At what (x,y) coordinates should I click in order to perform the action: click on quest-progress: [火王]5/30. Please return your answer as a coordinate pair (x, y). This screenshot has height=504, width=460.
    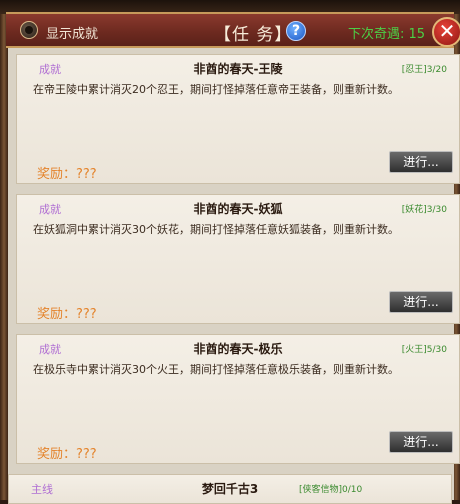
    Looking at the image, I should click on (424, 350).